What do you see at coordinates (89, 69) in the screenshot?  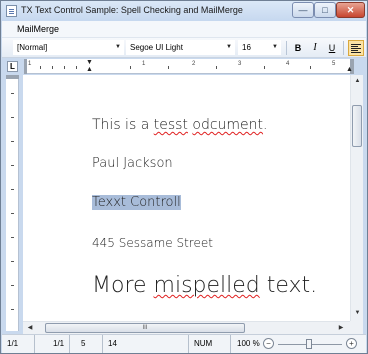 I see `left-indent-marker: ▲` at bounding box center [89, 69].